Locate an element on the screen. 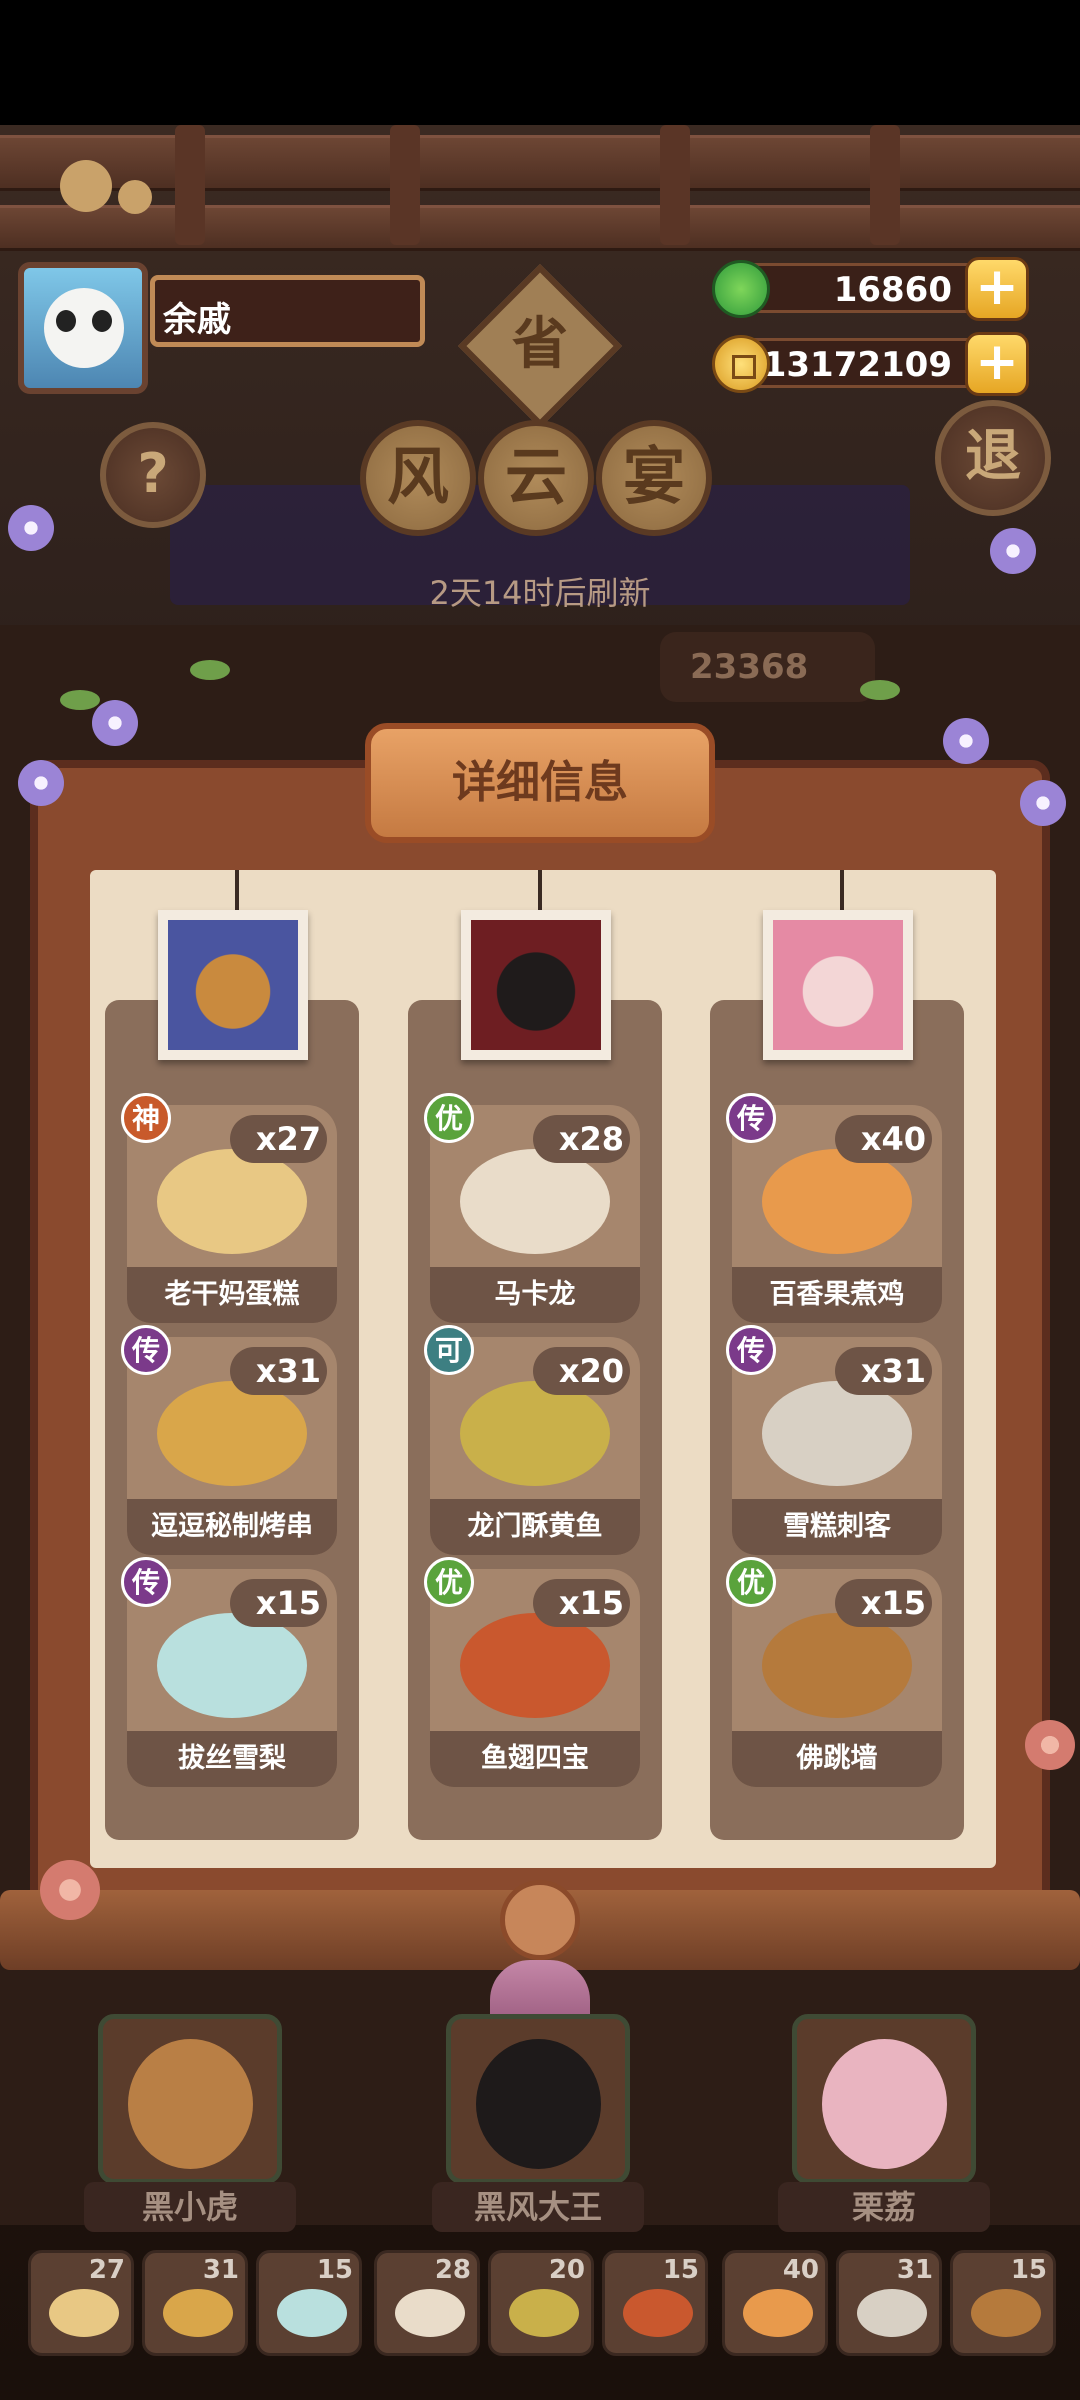  player-name: 余戚 is located at coordinates (197, 320).